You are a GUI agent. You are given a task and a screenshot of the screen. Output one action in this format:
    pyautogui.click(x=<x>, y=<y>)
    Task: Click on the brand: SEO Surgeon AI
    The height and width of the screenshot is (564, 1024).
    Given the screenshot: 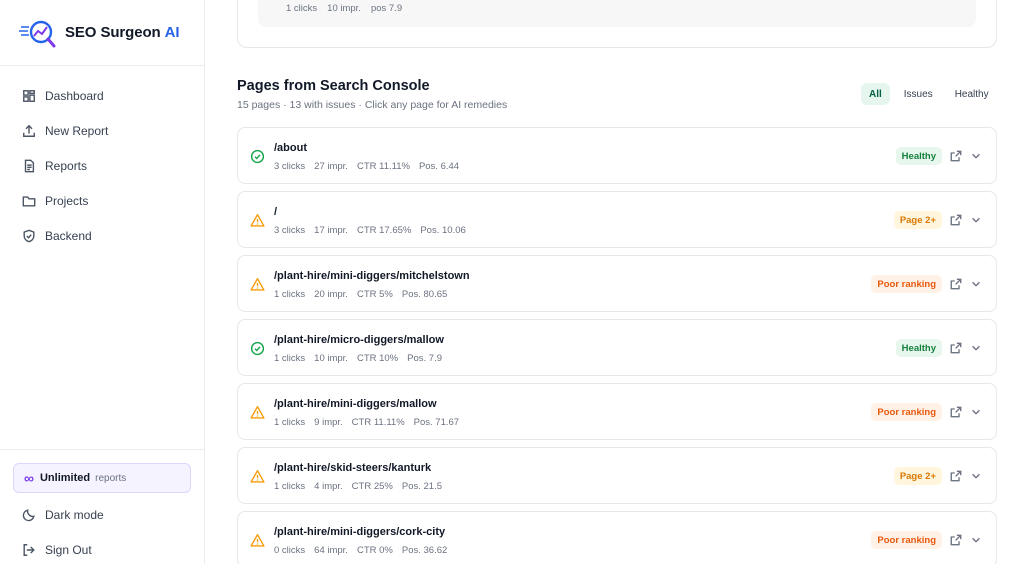 What is the action you would take?
    pyautogui.click(x=102, y=33)
    